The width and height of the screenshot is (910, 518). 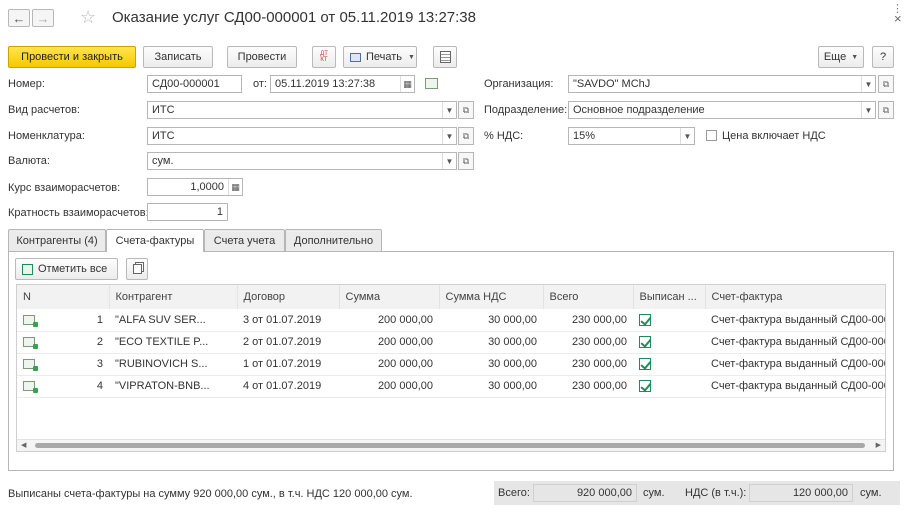 I want to click on document-status-icon, so click(x=431, y=83).